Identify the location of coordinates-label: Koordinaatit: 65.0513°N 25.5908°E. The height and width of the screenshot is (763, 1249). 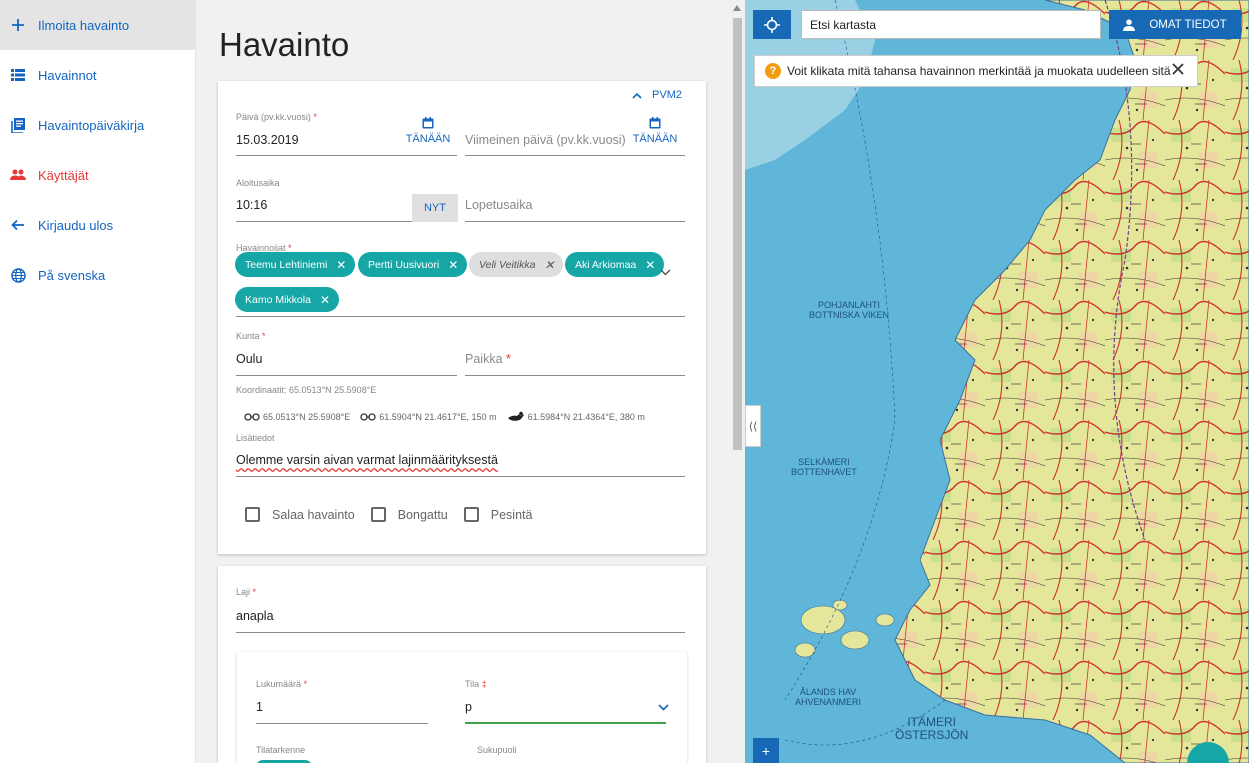
(306, 390).